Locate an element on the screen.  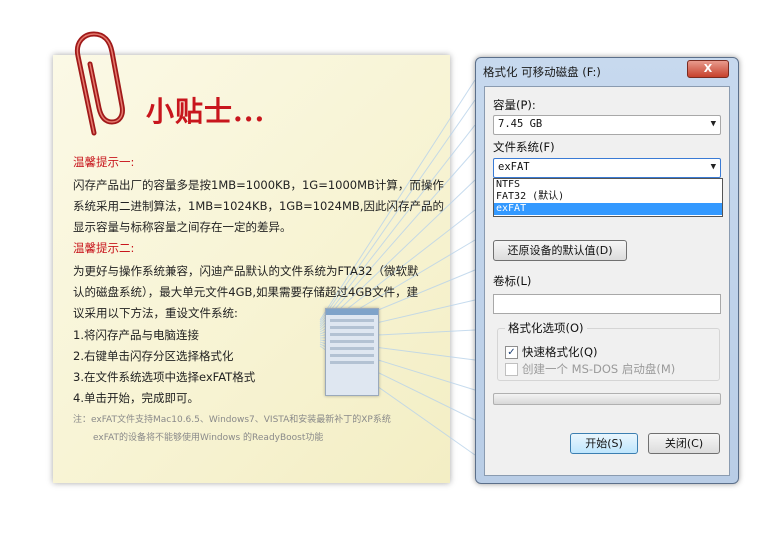
tip-text-line: 显示容量与标称容量之间存在一定的差异。 is located at coordinates (182, 227).